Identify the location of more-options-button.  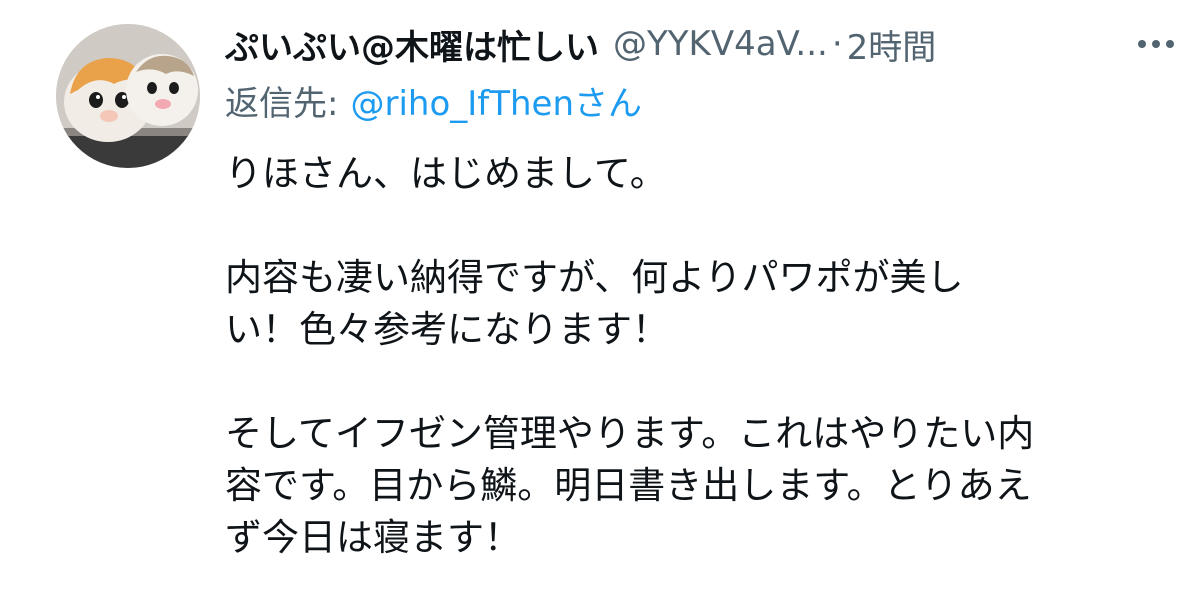
(1156, 44).